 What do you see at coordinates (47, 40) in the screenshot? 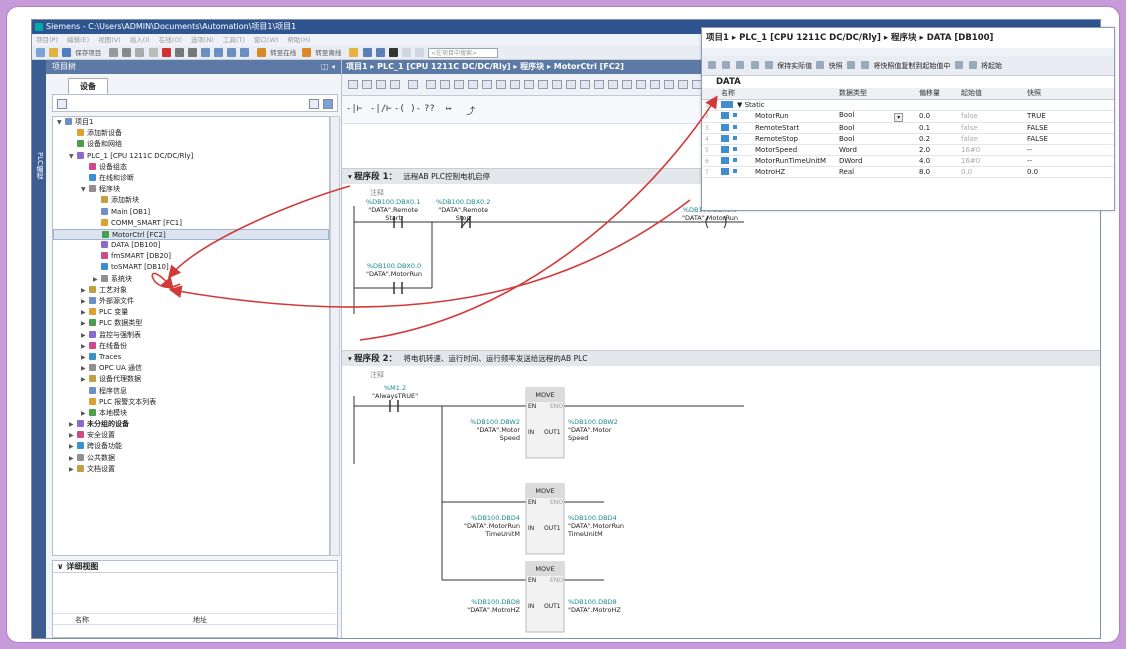
I see `menu-item: 项目(P)` at bounding box center [47, 40].